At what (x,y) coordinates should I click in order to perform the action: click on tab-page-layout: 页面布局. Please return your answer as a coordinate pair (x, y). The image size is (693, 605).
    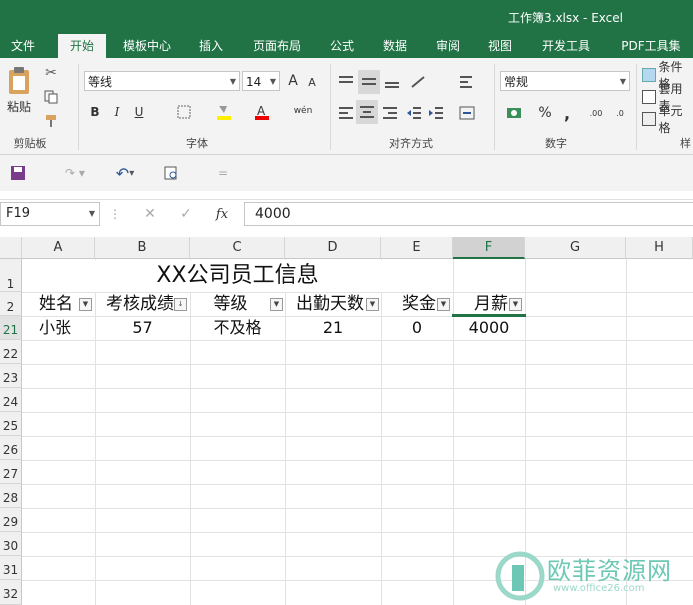
    Looking at the image, I should click on (277, 46).